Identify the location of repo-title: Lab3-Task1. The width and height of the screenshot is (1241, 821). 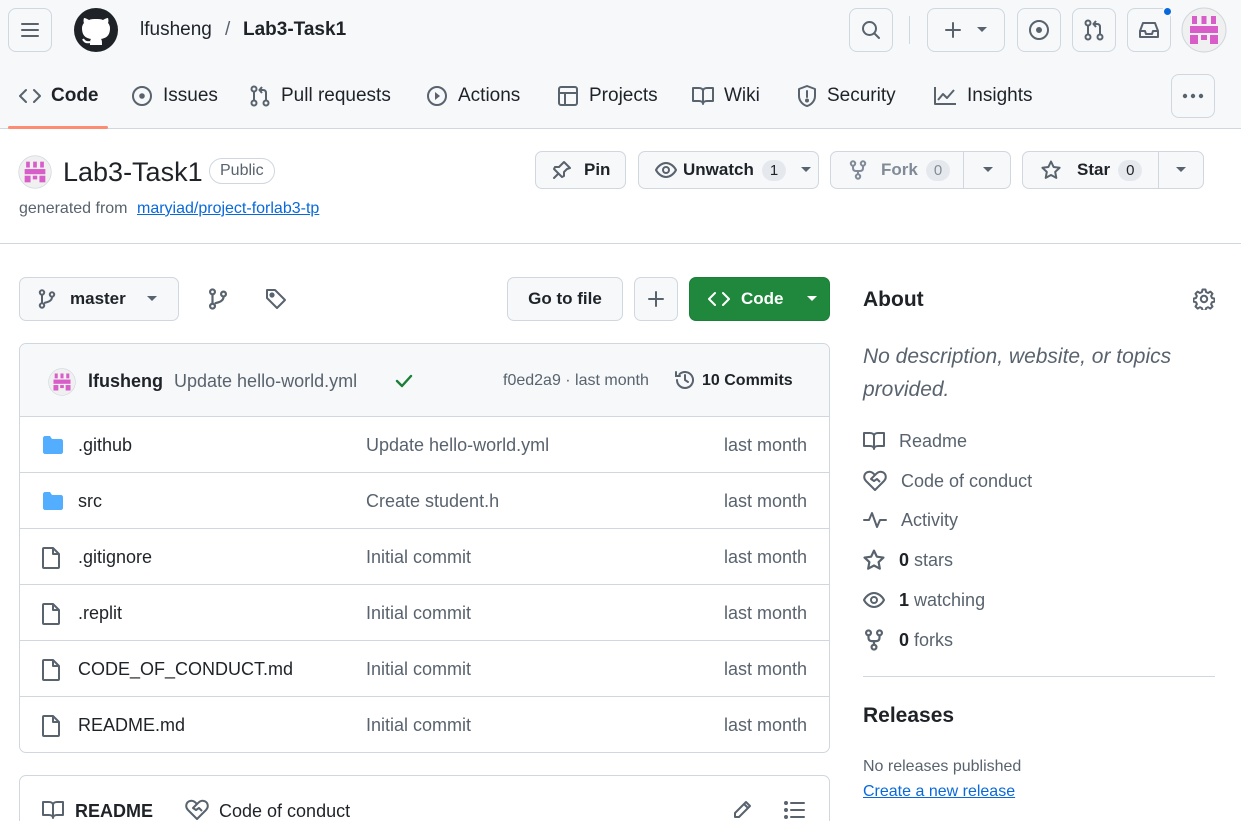
(133, 172).